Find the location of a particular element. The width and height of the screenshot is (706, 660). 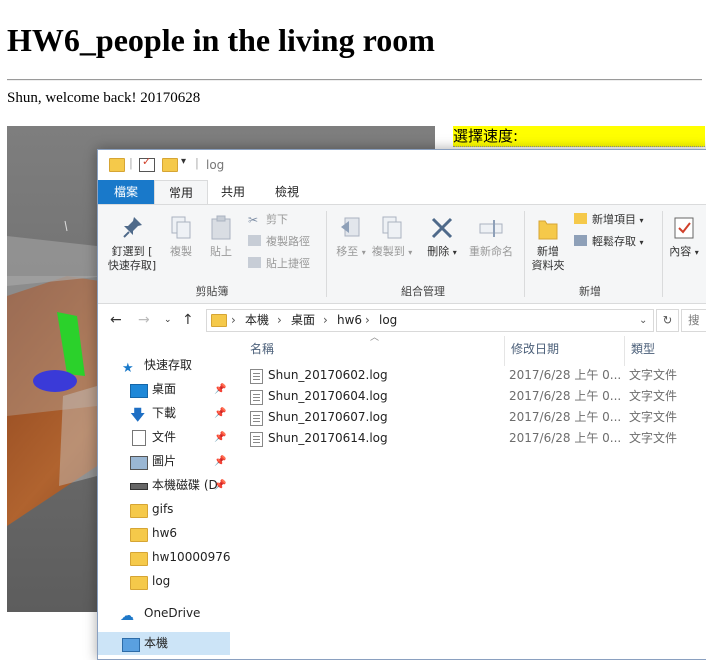

nav-this-pc: 本機 is located at coordinates (164, 643).